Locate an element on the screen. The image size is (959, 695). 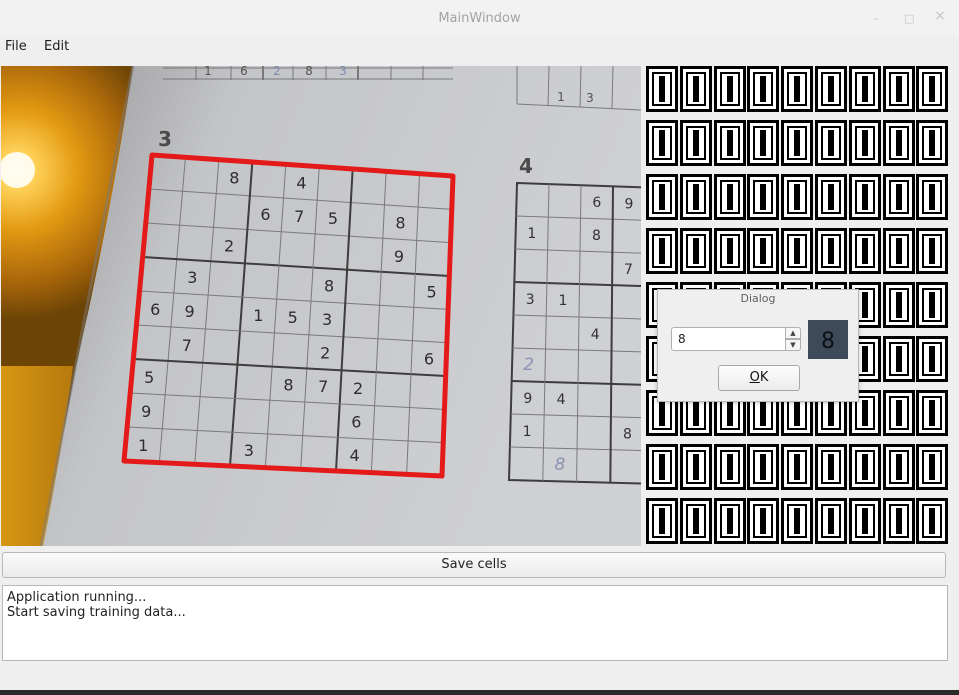
grid-digit: 1 is located at coordinates (143, 445).